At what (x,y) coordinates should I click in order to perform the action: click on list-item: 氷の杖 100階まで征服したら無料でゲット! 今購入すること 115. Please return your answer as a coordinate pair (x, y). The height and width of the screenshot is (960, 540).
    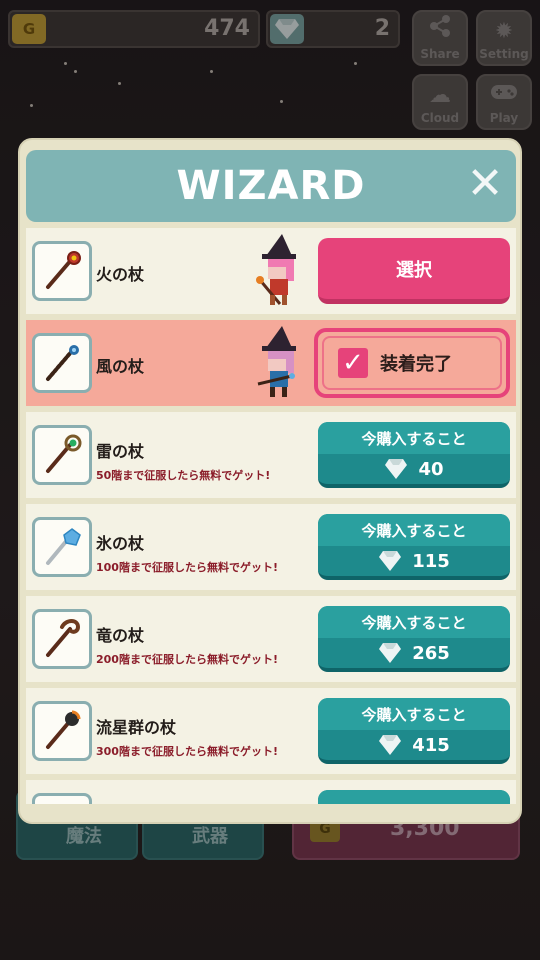
    Looking at the image, I should click on (271, 547).